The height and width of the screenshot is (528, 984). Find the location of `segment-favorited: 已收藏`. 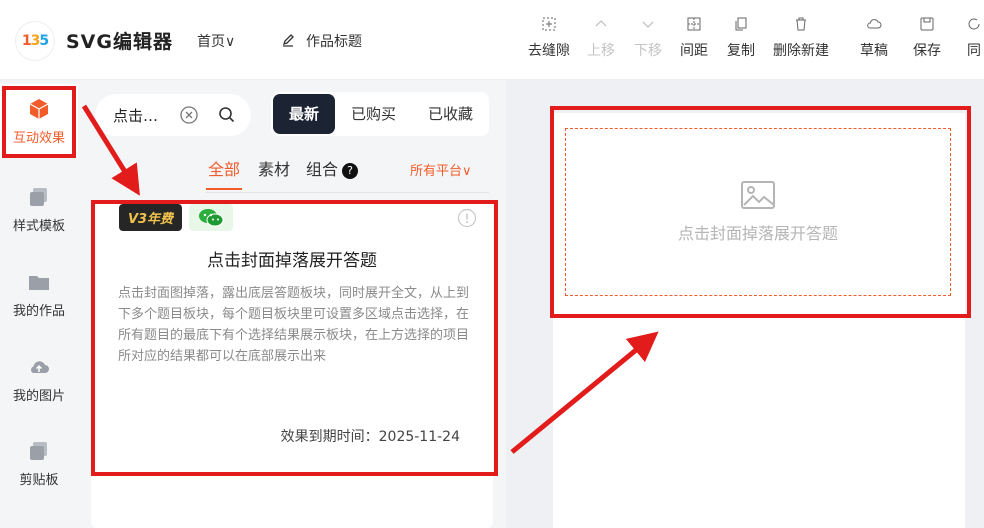

segment-favorited: 已收藏 is located at coordinates (450, 114).